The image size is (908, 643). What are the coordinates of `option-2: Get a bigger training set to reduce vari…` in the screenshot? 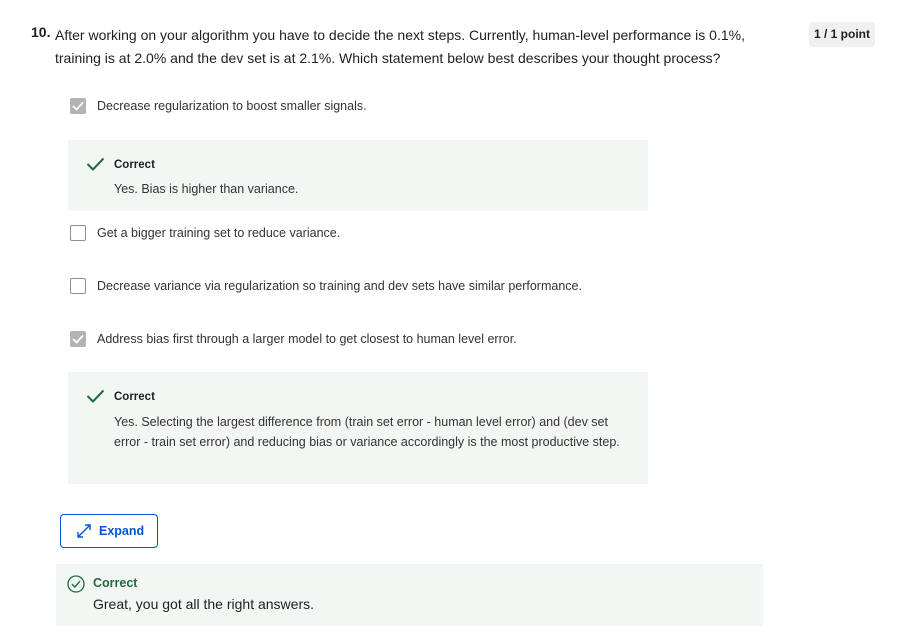 It's located at (205, 233).